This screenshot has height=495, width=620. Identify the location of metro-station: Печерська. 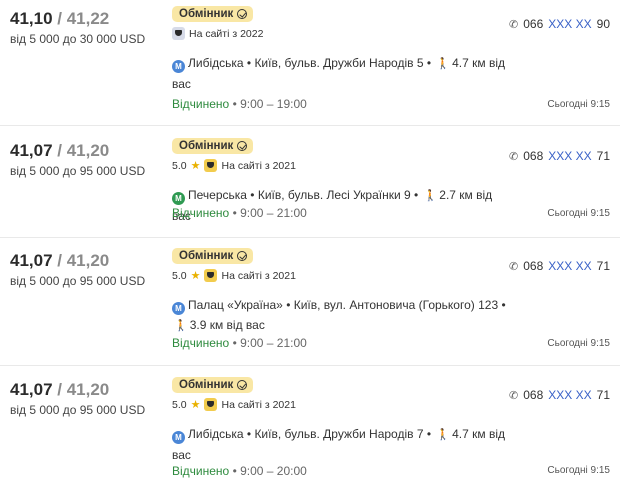
(217, 195).